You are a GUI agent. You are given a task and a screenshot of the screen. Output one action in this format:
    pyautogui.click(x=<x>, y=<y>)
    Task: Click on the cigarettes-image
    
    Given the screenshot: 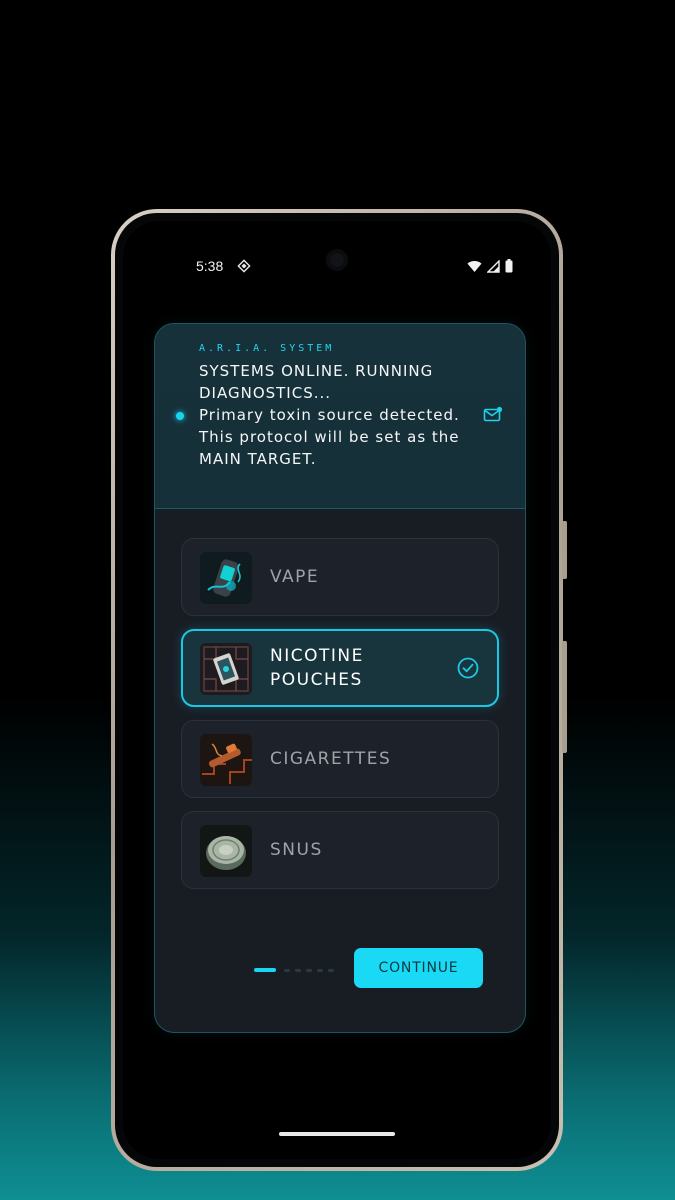 What is the action you would take?
    pyautogui.click(x=226, y=760)
    